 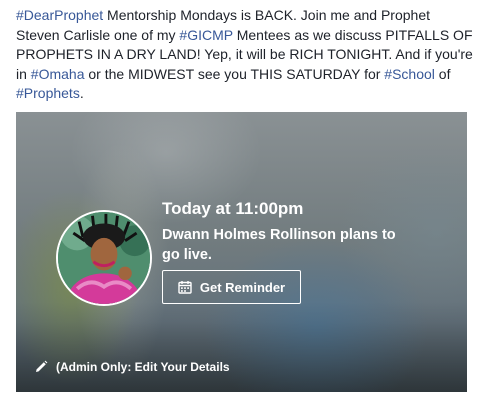 What do you see at coordinates (205, 35) in the screenshot?
I see `hashtag-link: #GICMP` at bounding box center [205, 35].